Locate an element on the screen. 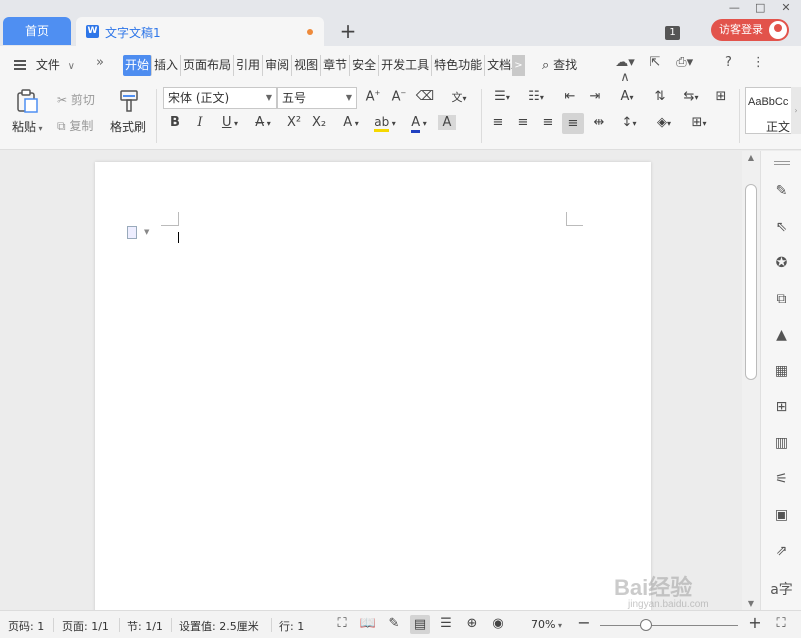 The width and height of the screenshot is (801, 638). more-options-icon: ⋮ is located at coordinates (758, 62).